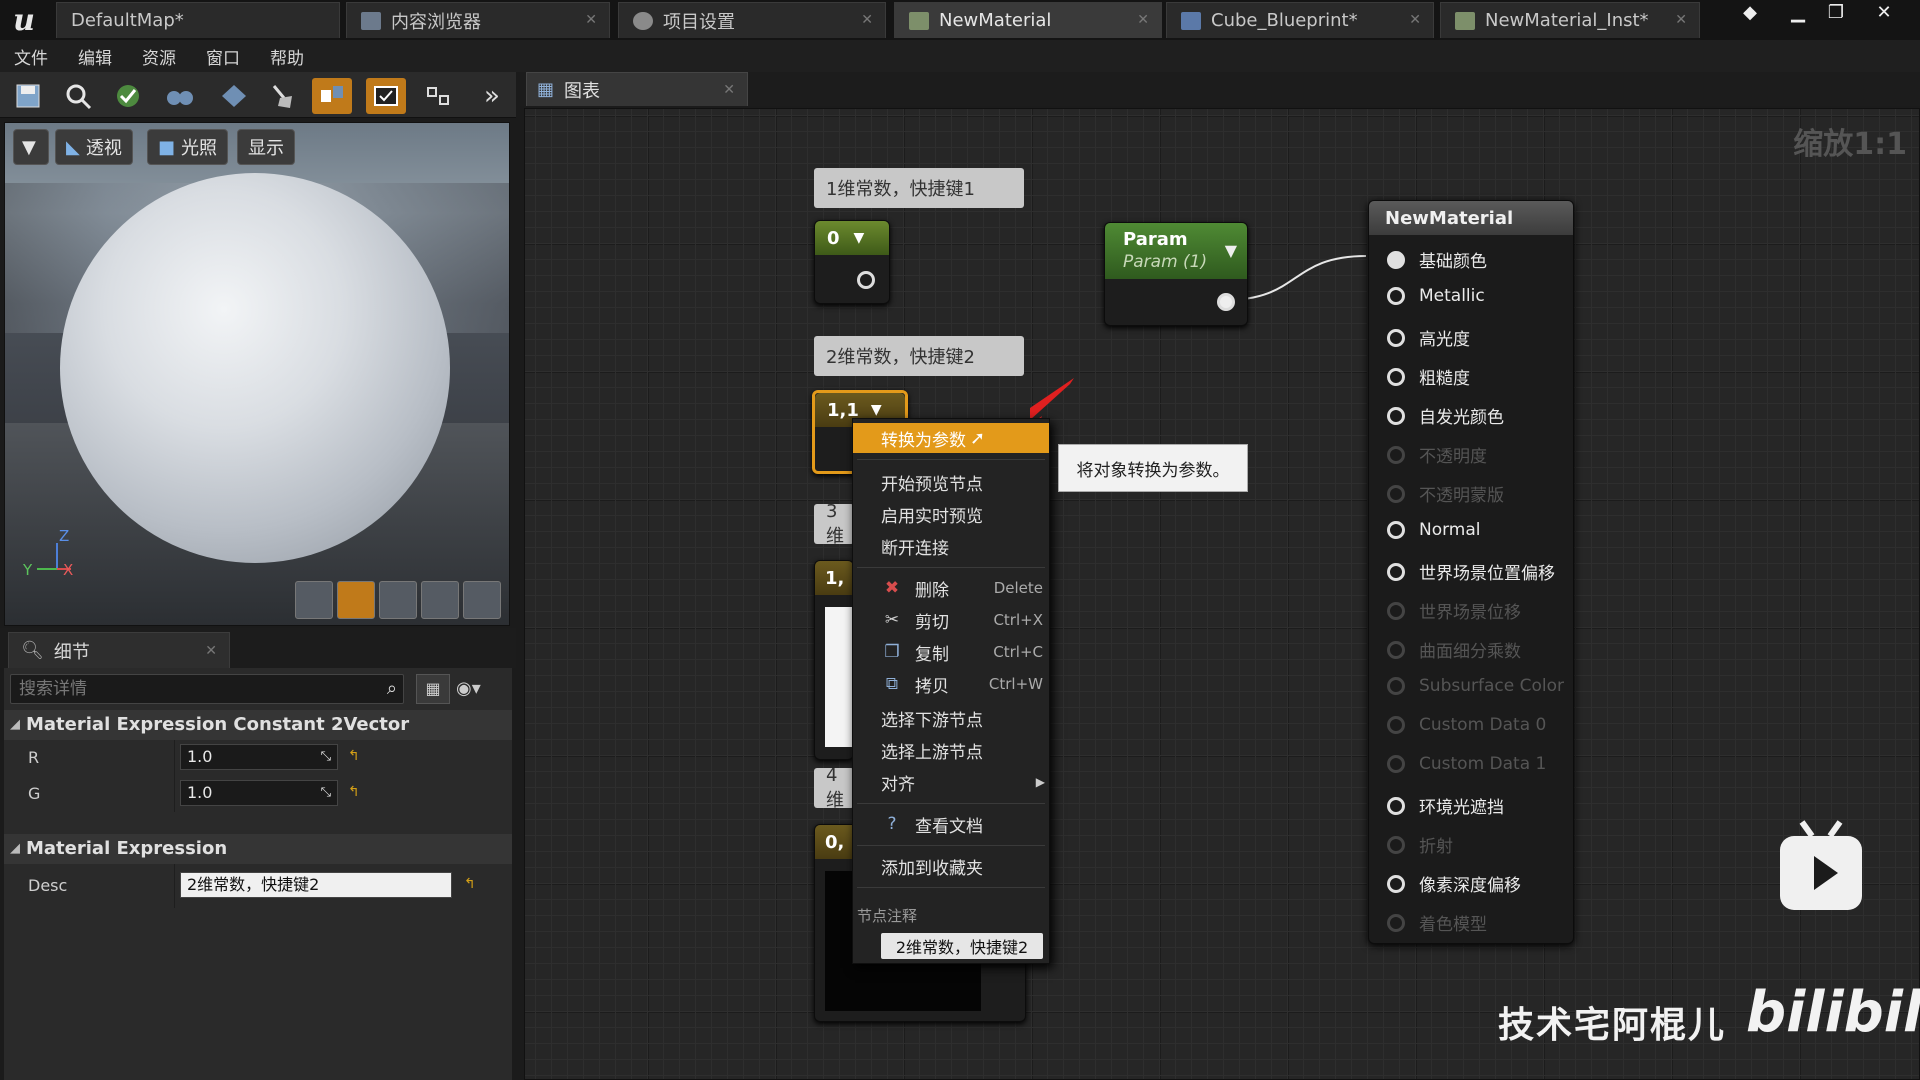 This screenshot has width=1920, height=1080. Describe the element at coordinates (433, 689) in the screenshot. I see `property-matrix-icon: ▦` at that location.